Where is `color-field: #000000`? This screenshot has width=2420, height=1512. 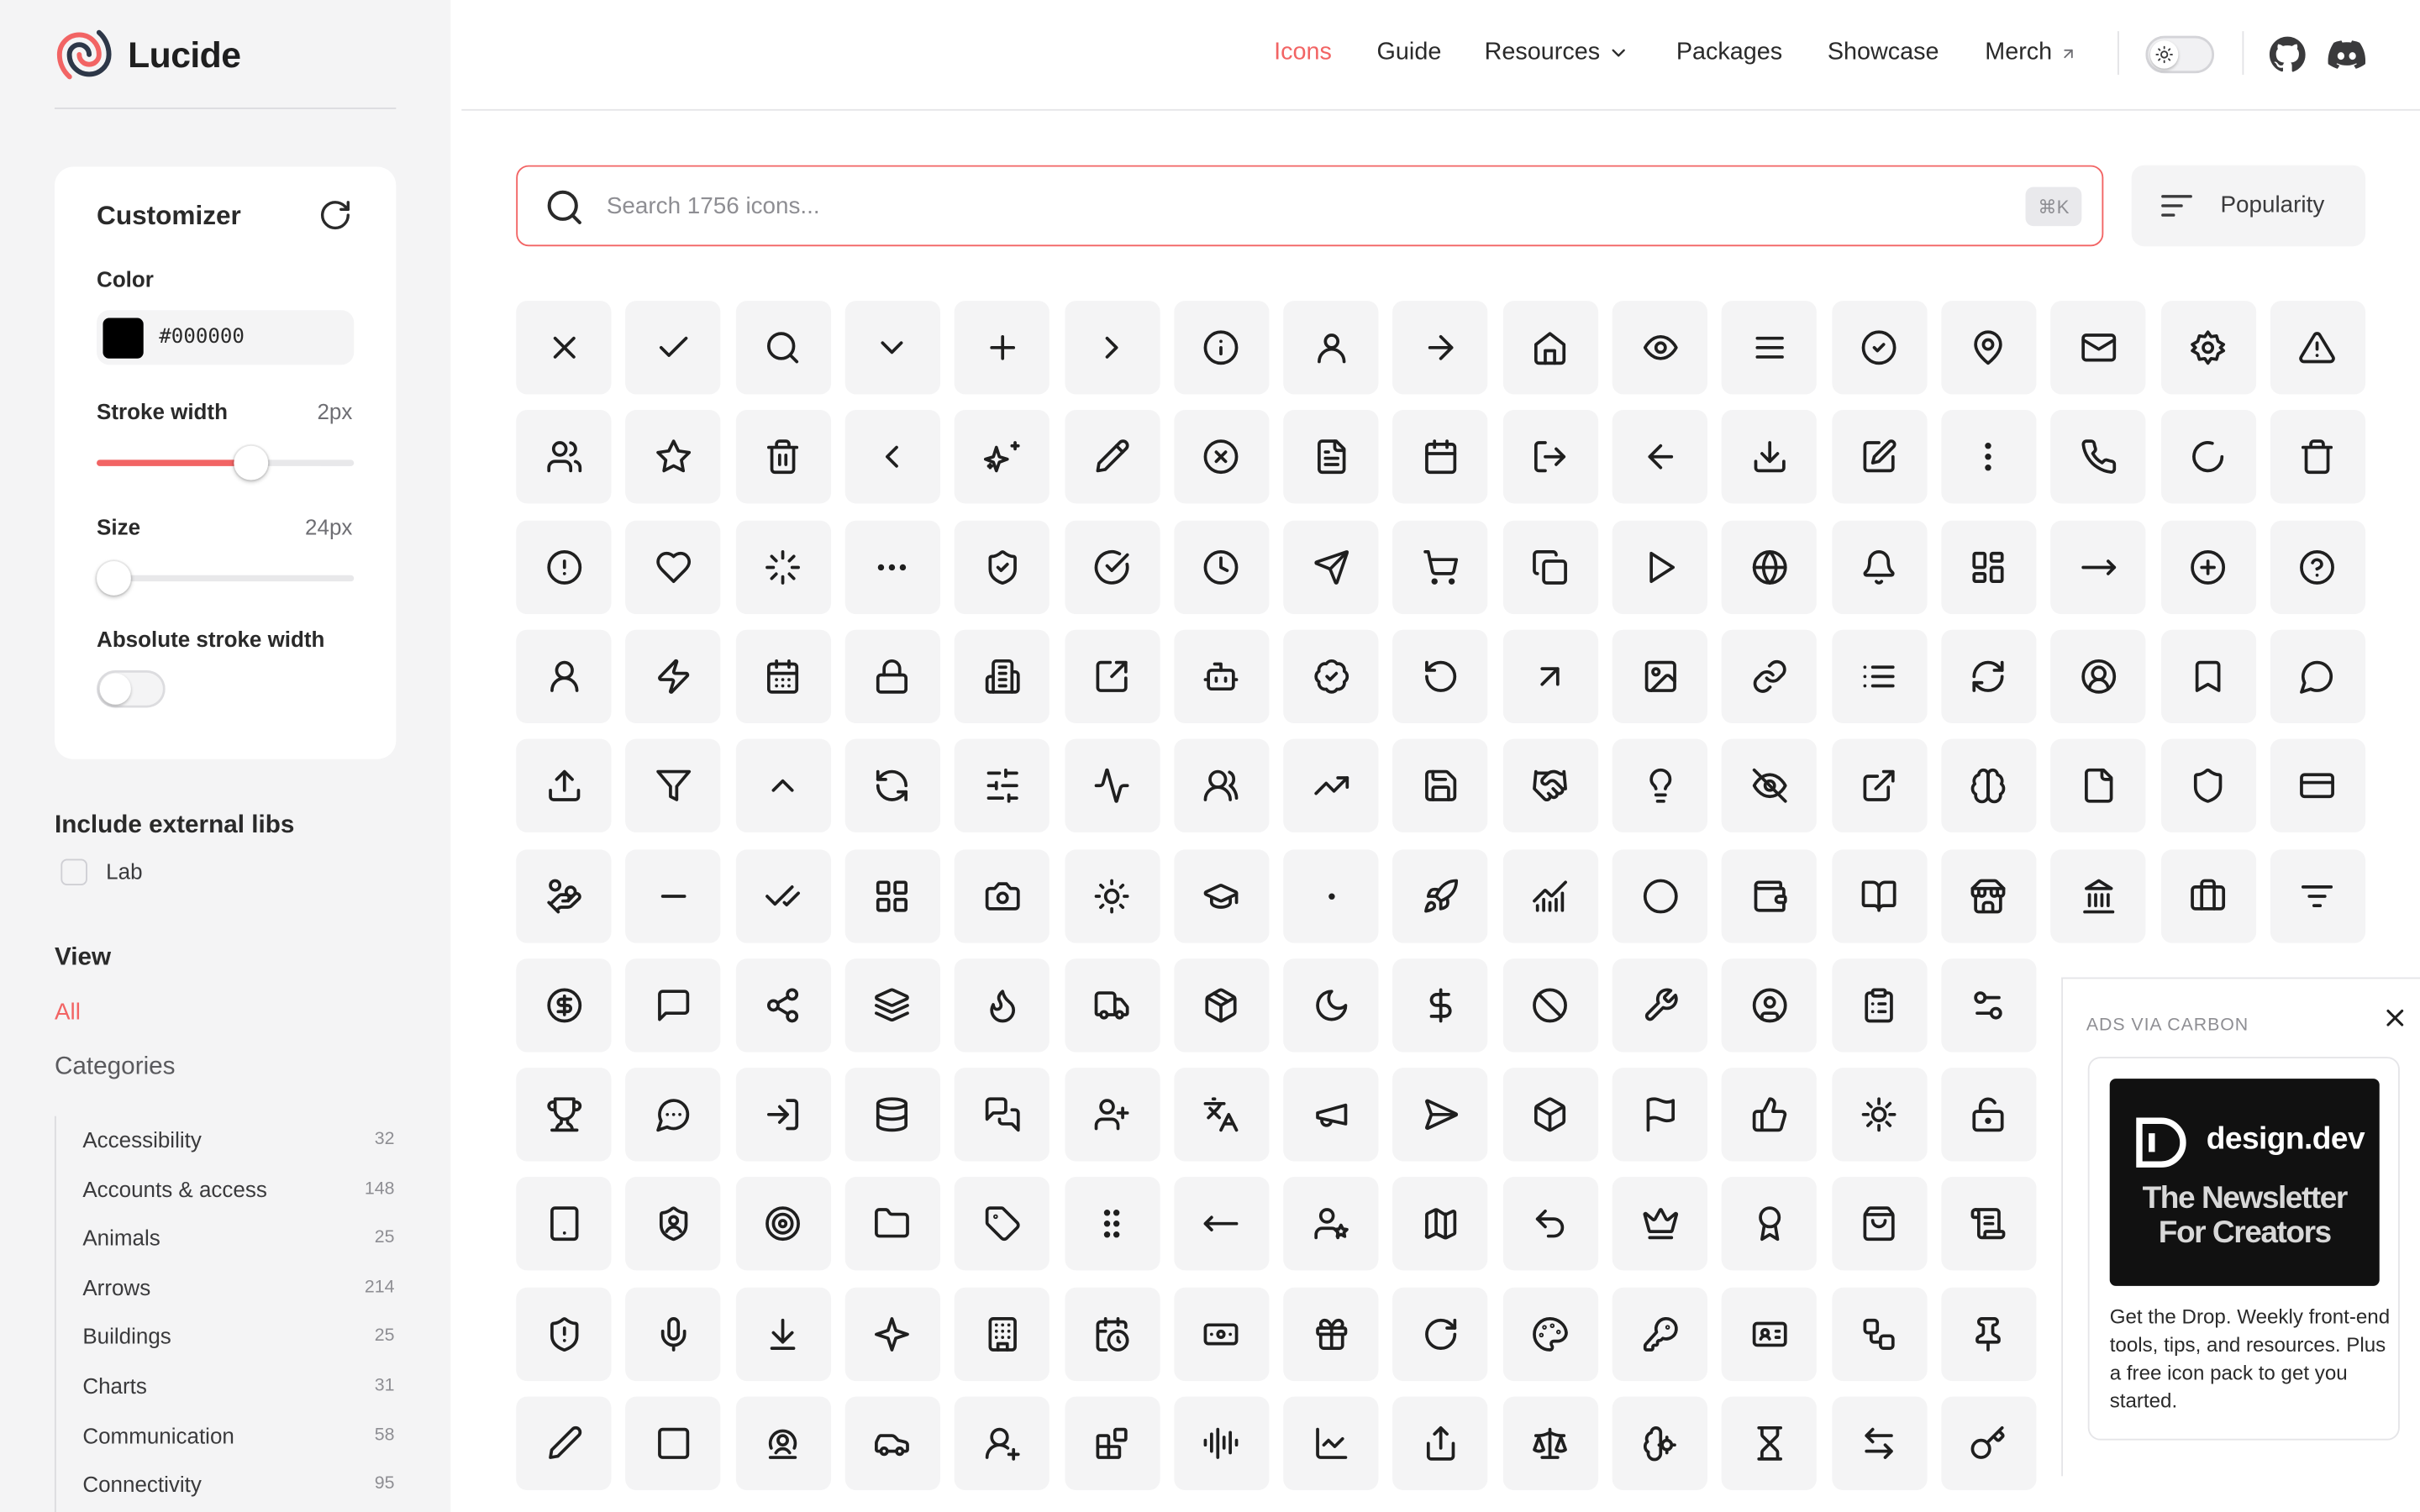 color-field: #000000 is located at coordinates (226, 337).